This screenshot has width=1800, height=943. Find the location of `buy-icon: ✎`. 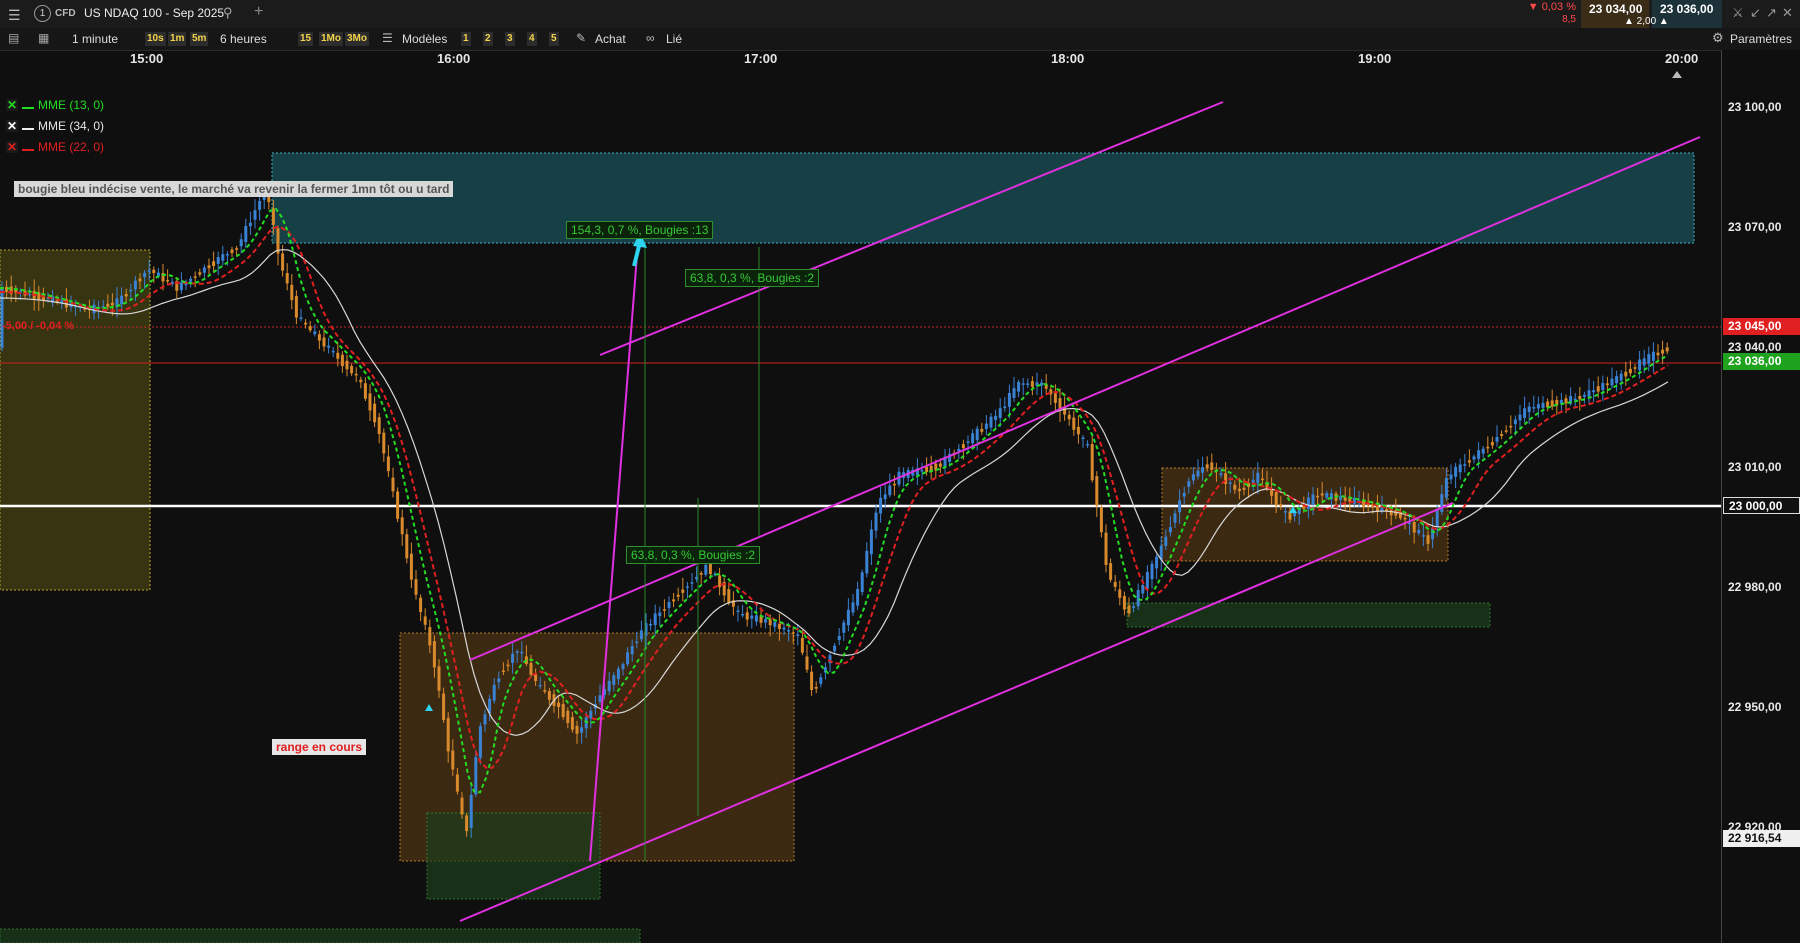

buy-icon: ✎ is located at coordinates (581, 38).